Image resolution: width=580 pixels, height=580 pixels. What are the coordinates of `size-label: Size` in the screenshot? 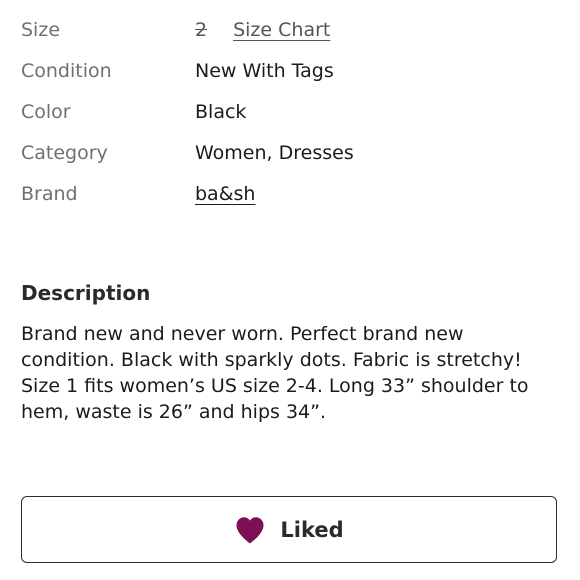 It's located at (41, 30).